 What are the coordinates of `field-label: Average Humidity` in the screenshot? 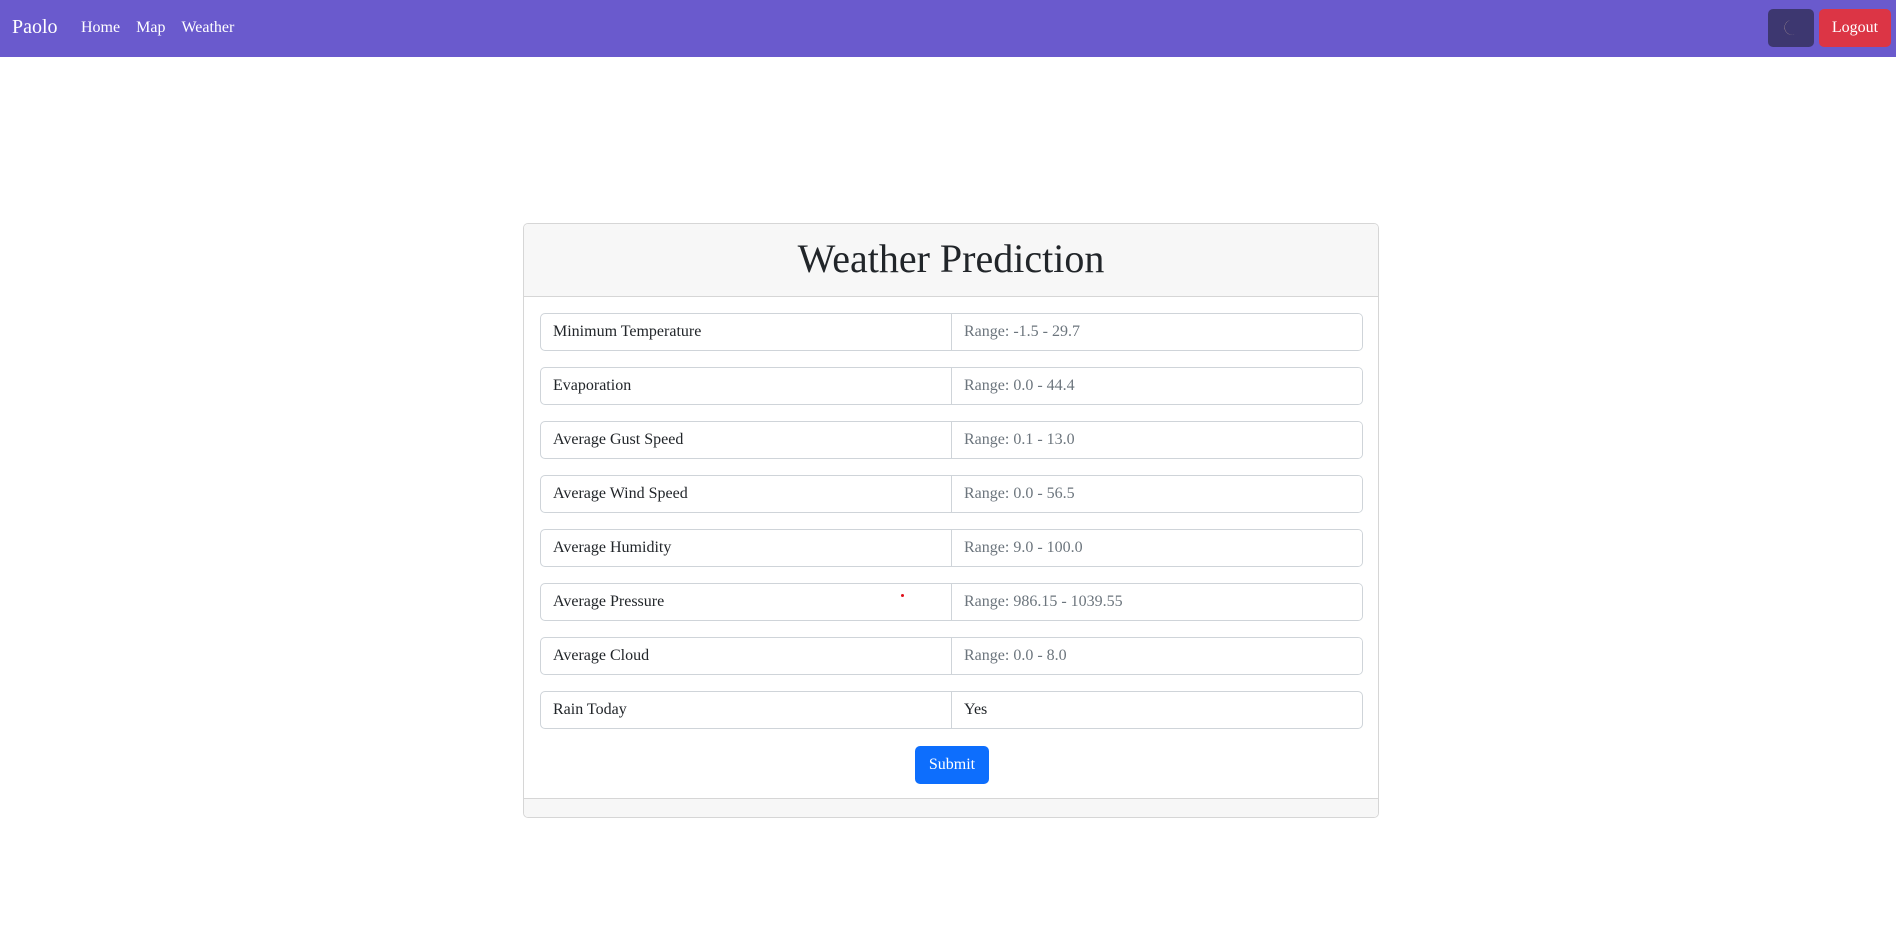 It's located at (746, 548).